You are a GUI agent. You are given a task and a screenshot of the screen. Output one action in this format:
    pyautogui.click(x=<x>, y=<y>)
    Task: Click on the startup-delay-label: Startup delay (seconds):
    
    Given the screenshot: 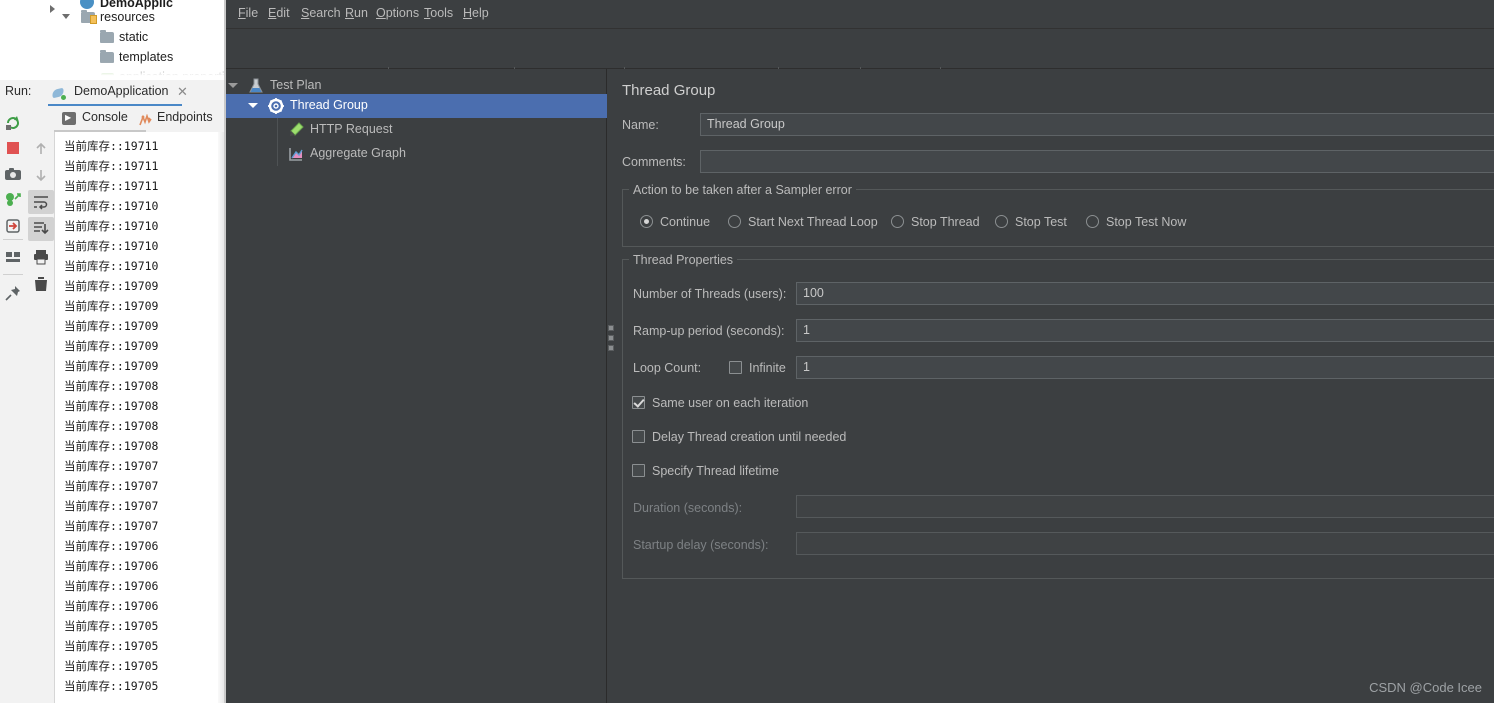 What is the action you would take?
    pyautogui.click(x=701, y=545)
    